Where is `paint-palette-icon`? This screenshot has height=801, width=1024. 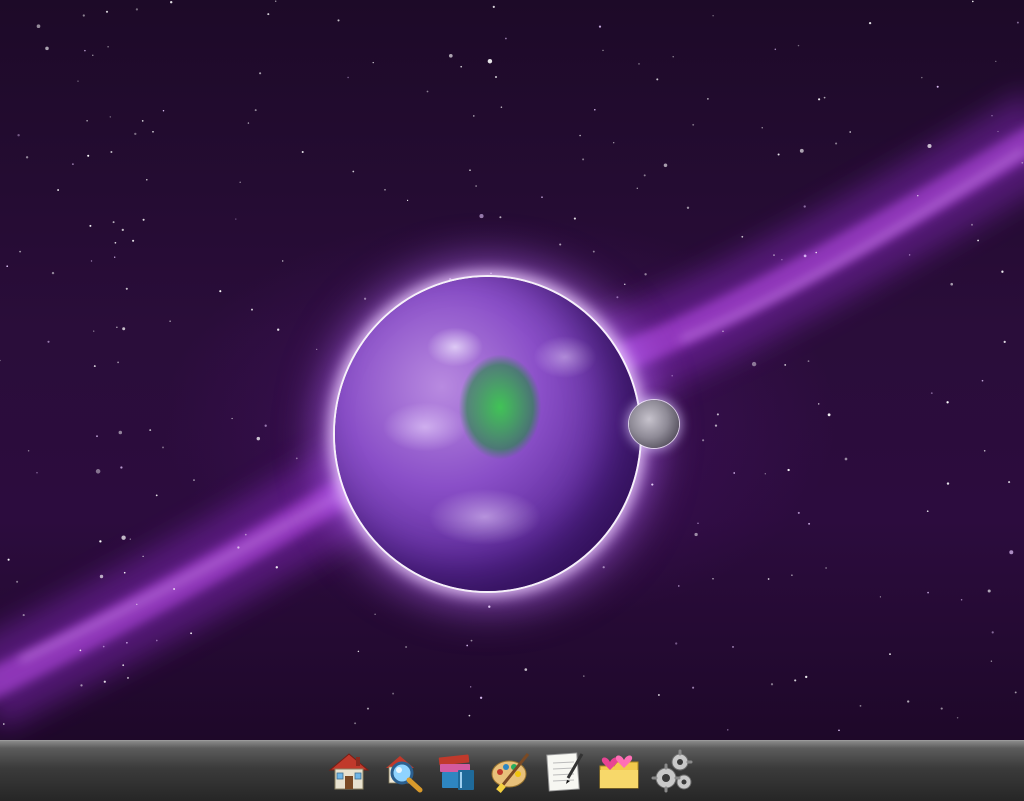
paint-palette-icon is located at coordinates (510, 773).